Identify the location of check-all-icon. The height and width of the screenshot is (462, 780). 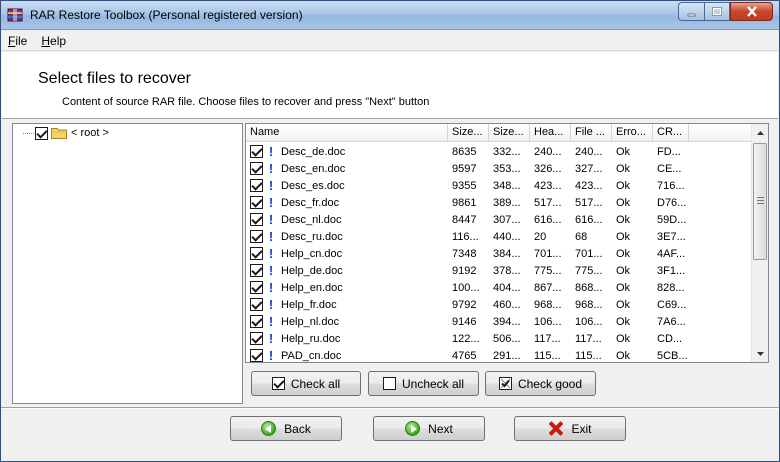
(278, 383).